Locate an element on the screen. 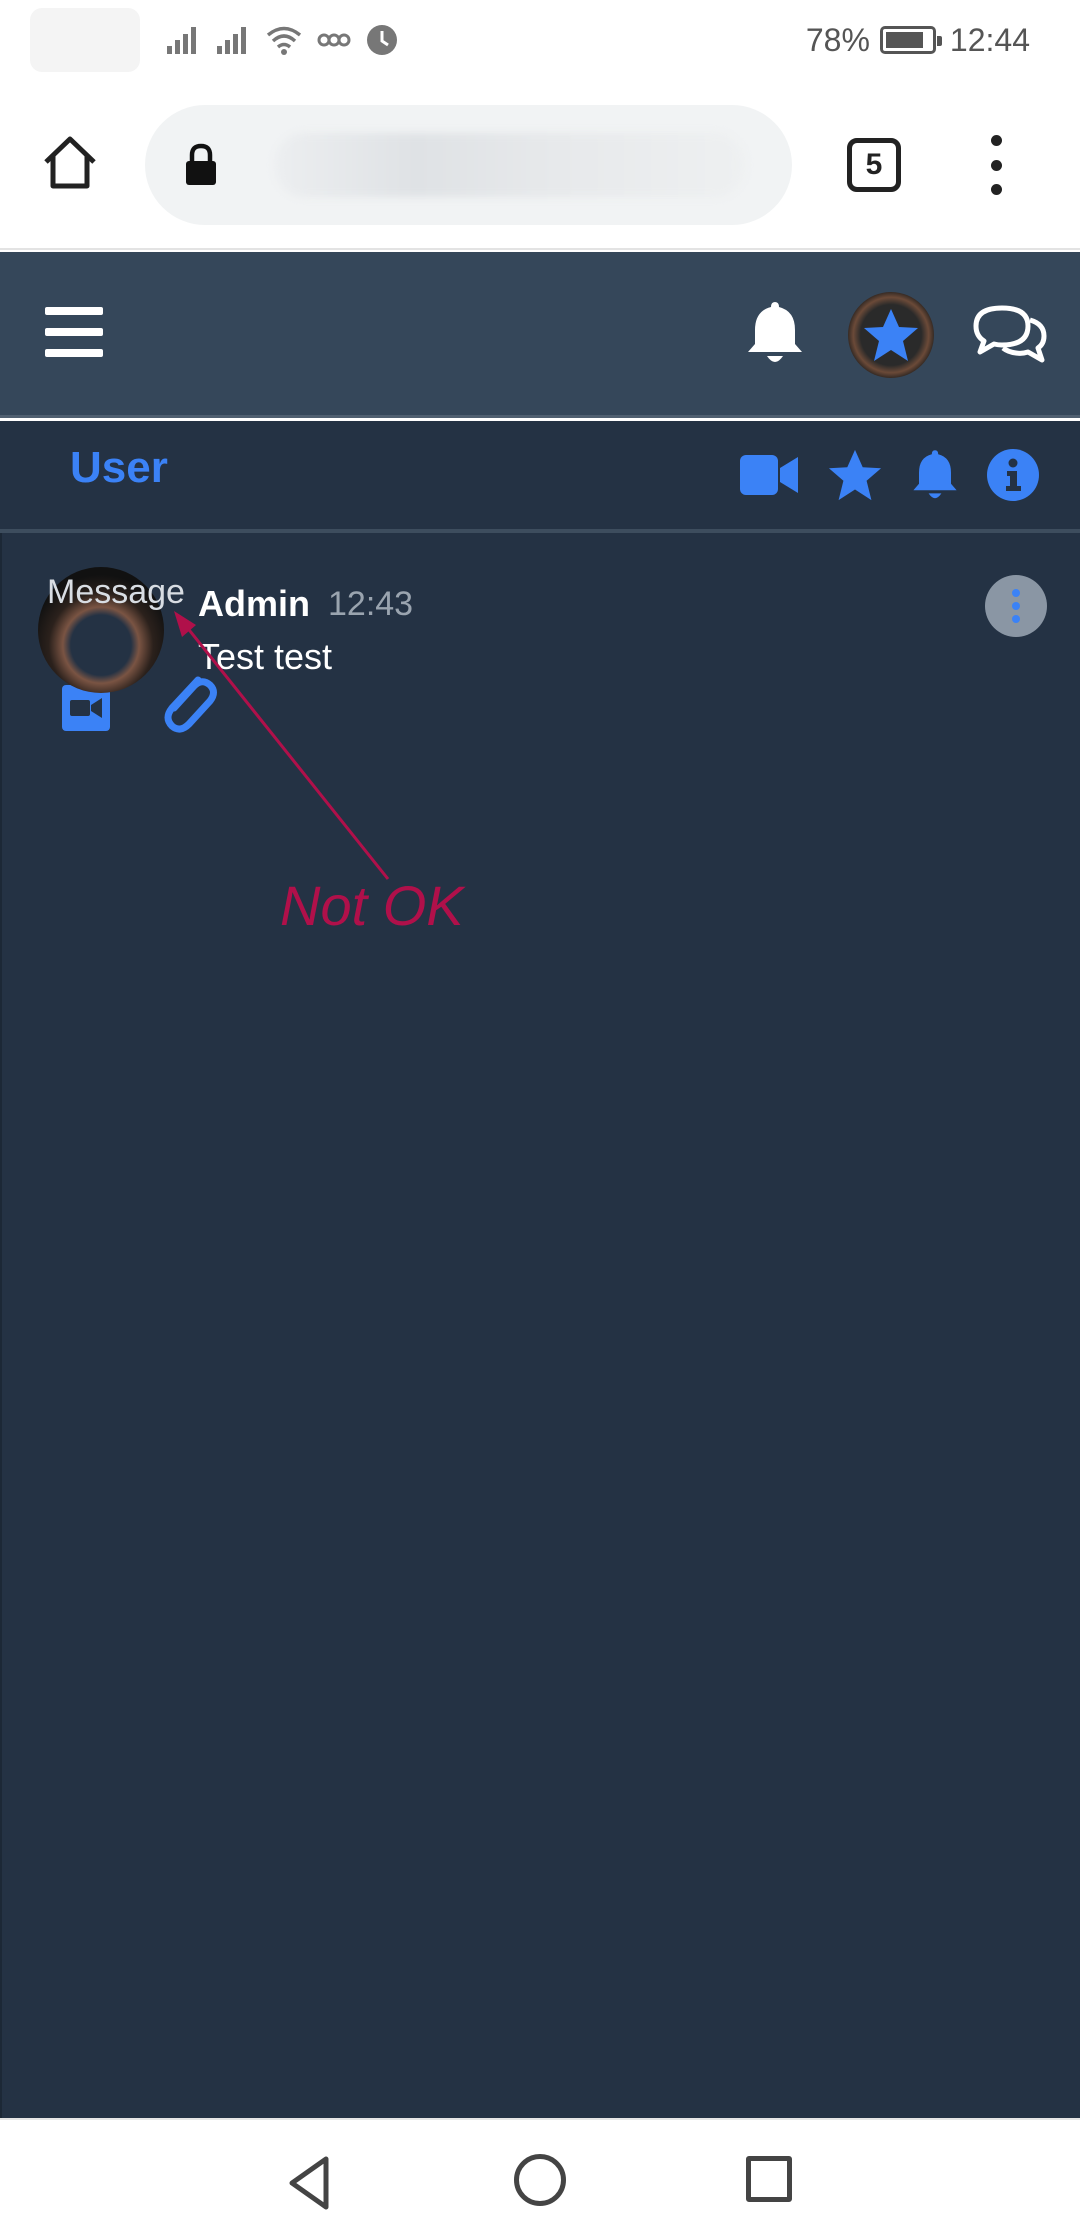 The width and height of the screenshot is (1080, 2240). paperclip-icon is located at coordinates (187, 703).